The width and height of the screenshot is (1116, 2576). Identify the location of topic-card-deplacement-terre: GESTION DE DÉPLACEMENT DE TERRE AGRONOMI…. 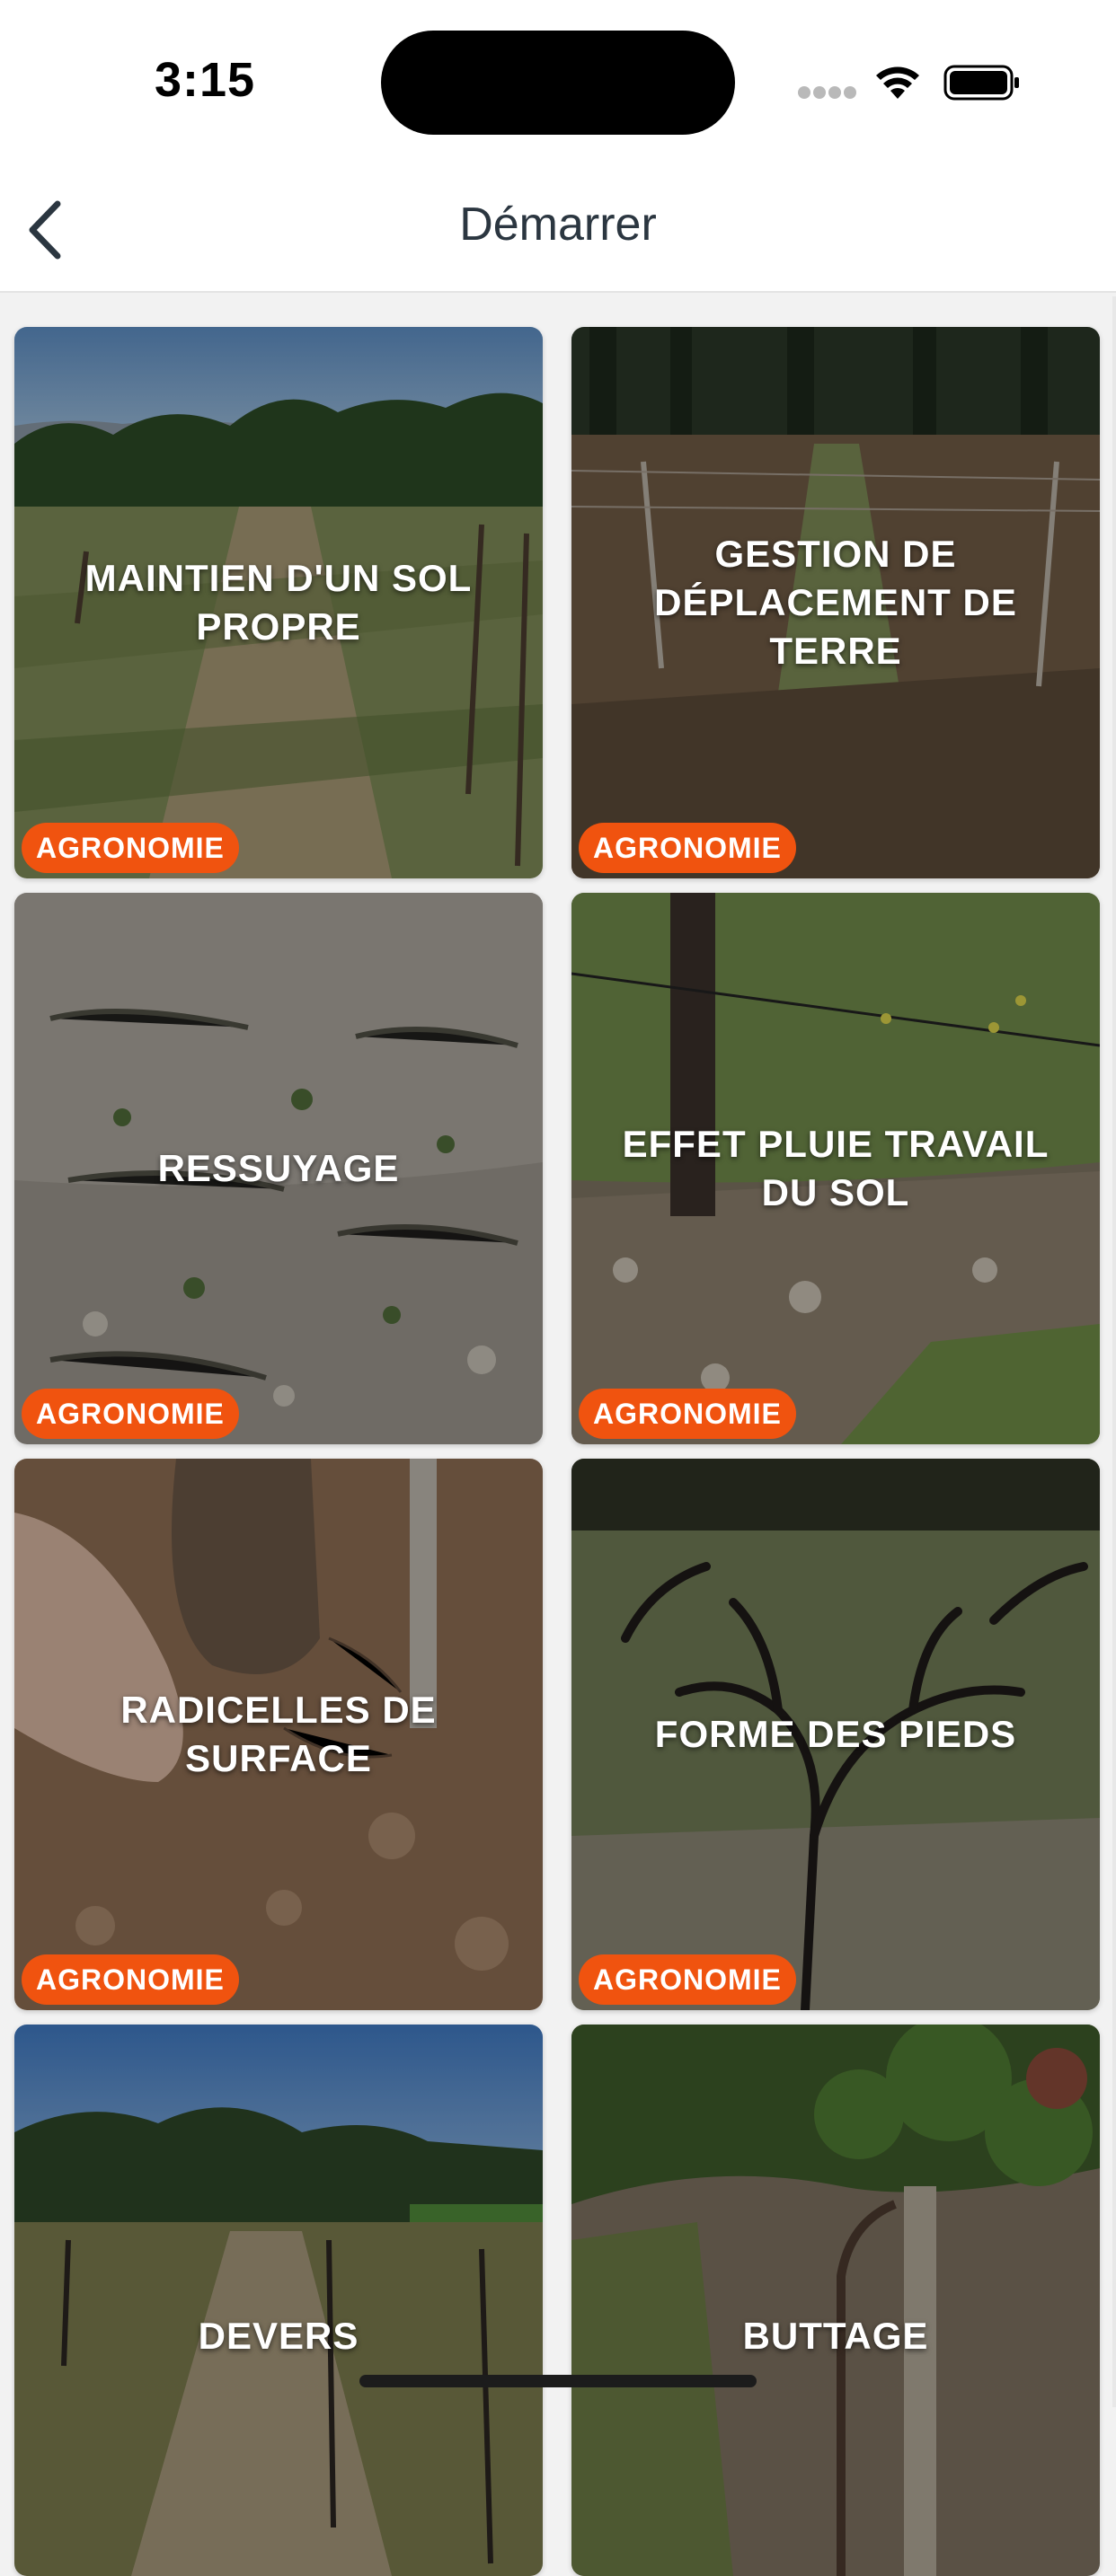
(835, 602).